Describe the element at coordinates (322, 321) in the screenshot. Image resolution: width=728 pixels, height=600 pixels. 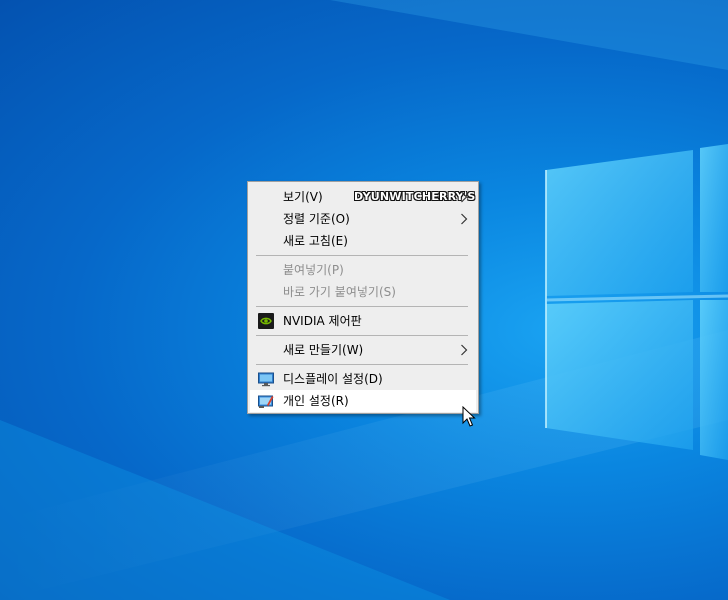
I see `menu-item-label: NVIDIA 제어판` at that location.